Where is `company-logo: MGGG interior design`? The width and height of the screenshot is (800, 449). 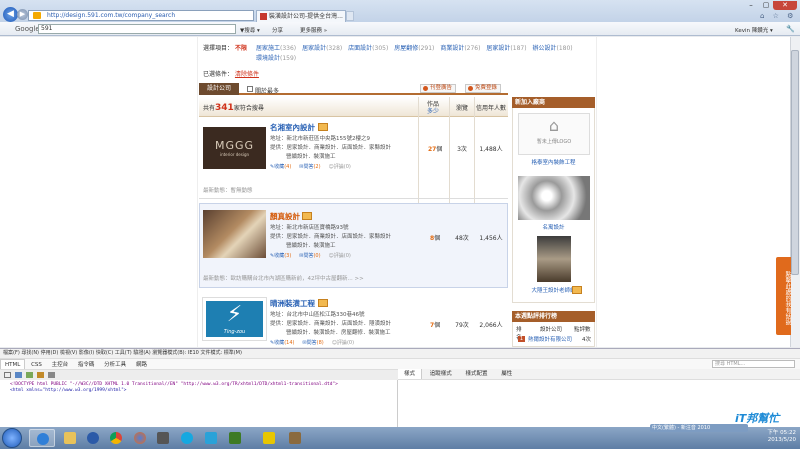 company-logo: MGGG interior design is located at coordinates (234, 148).